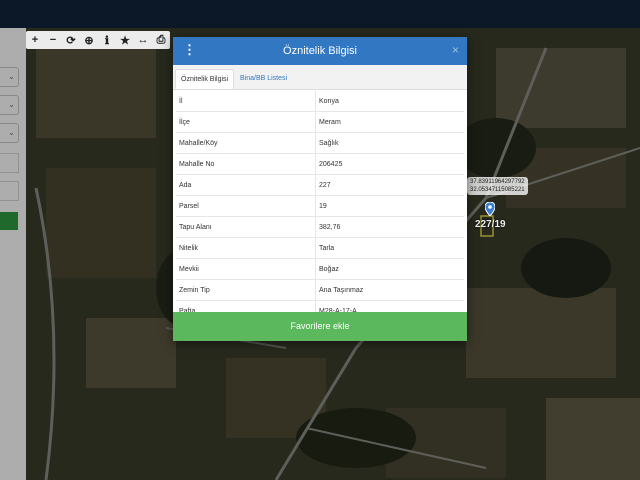 The width and height of the screenshot is (640, 480). I want to click on refresh-icon: ⟳, so click(71, 40).